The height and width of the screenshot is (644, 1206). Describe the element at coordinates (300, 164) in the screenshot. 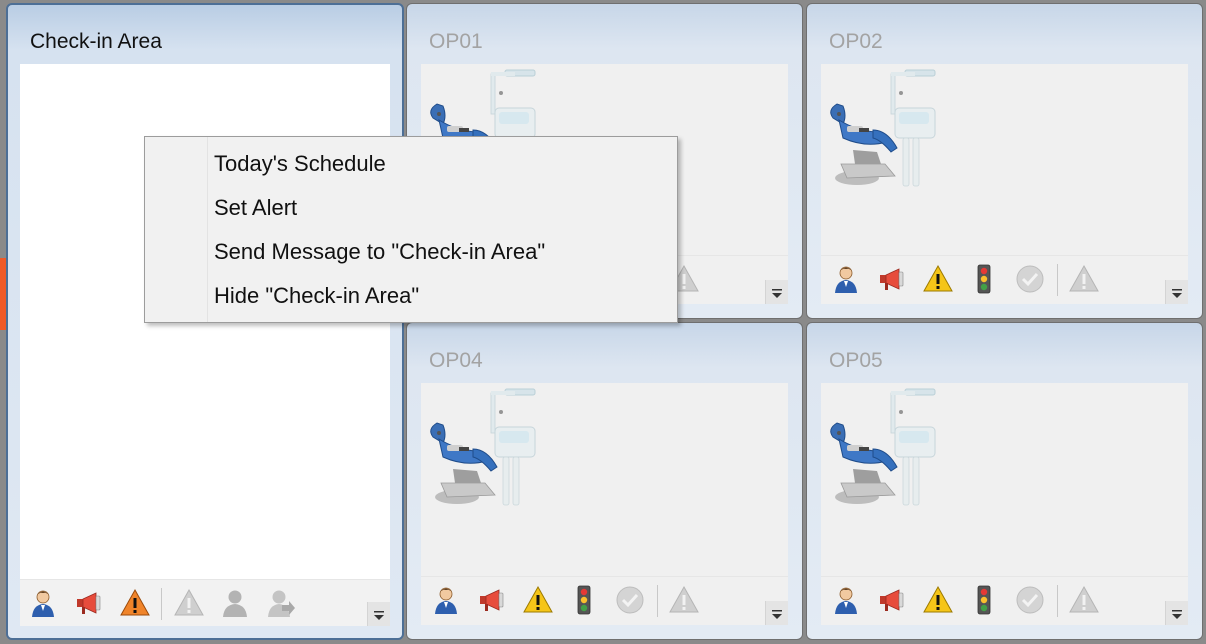

I see `menu-item-todays-schedule: Today's Schedule` at that location.